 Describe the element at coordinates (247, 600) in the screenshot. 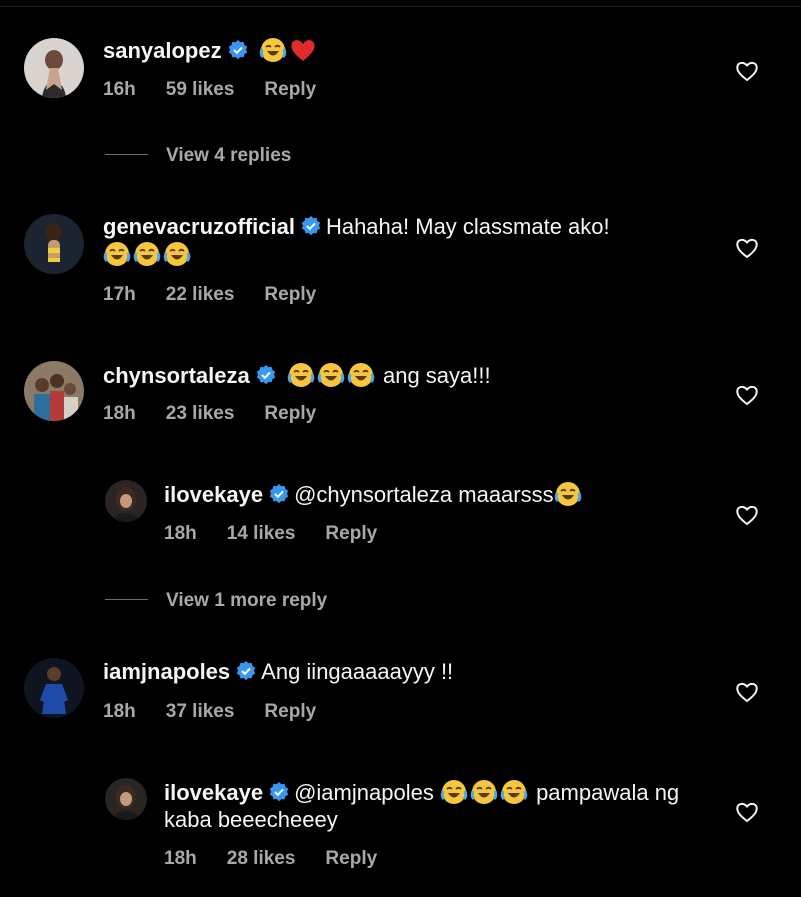

I see `view-replies-label: View 1 more reply` at that location.